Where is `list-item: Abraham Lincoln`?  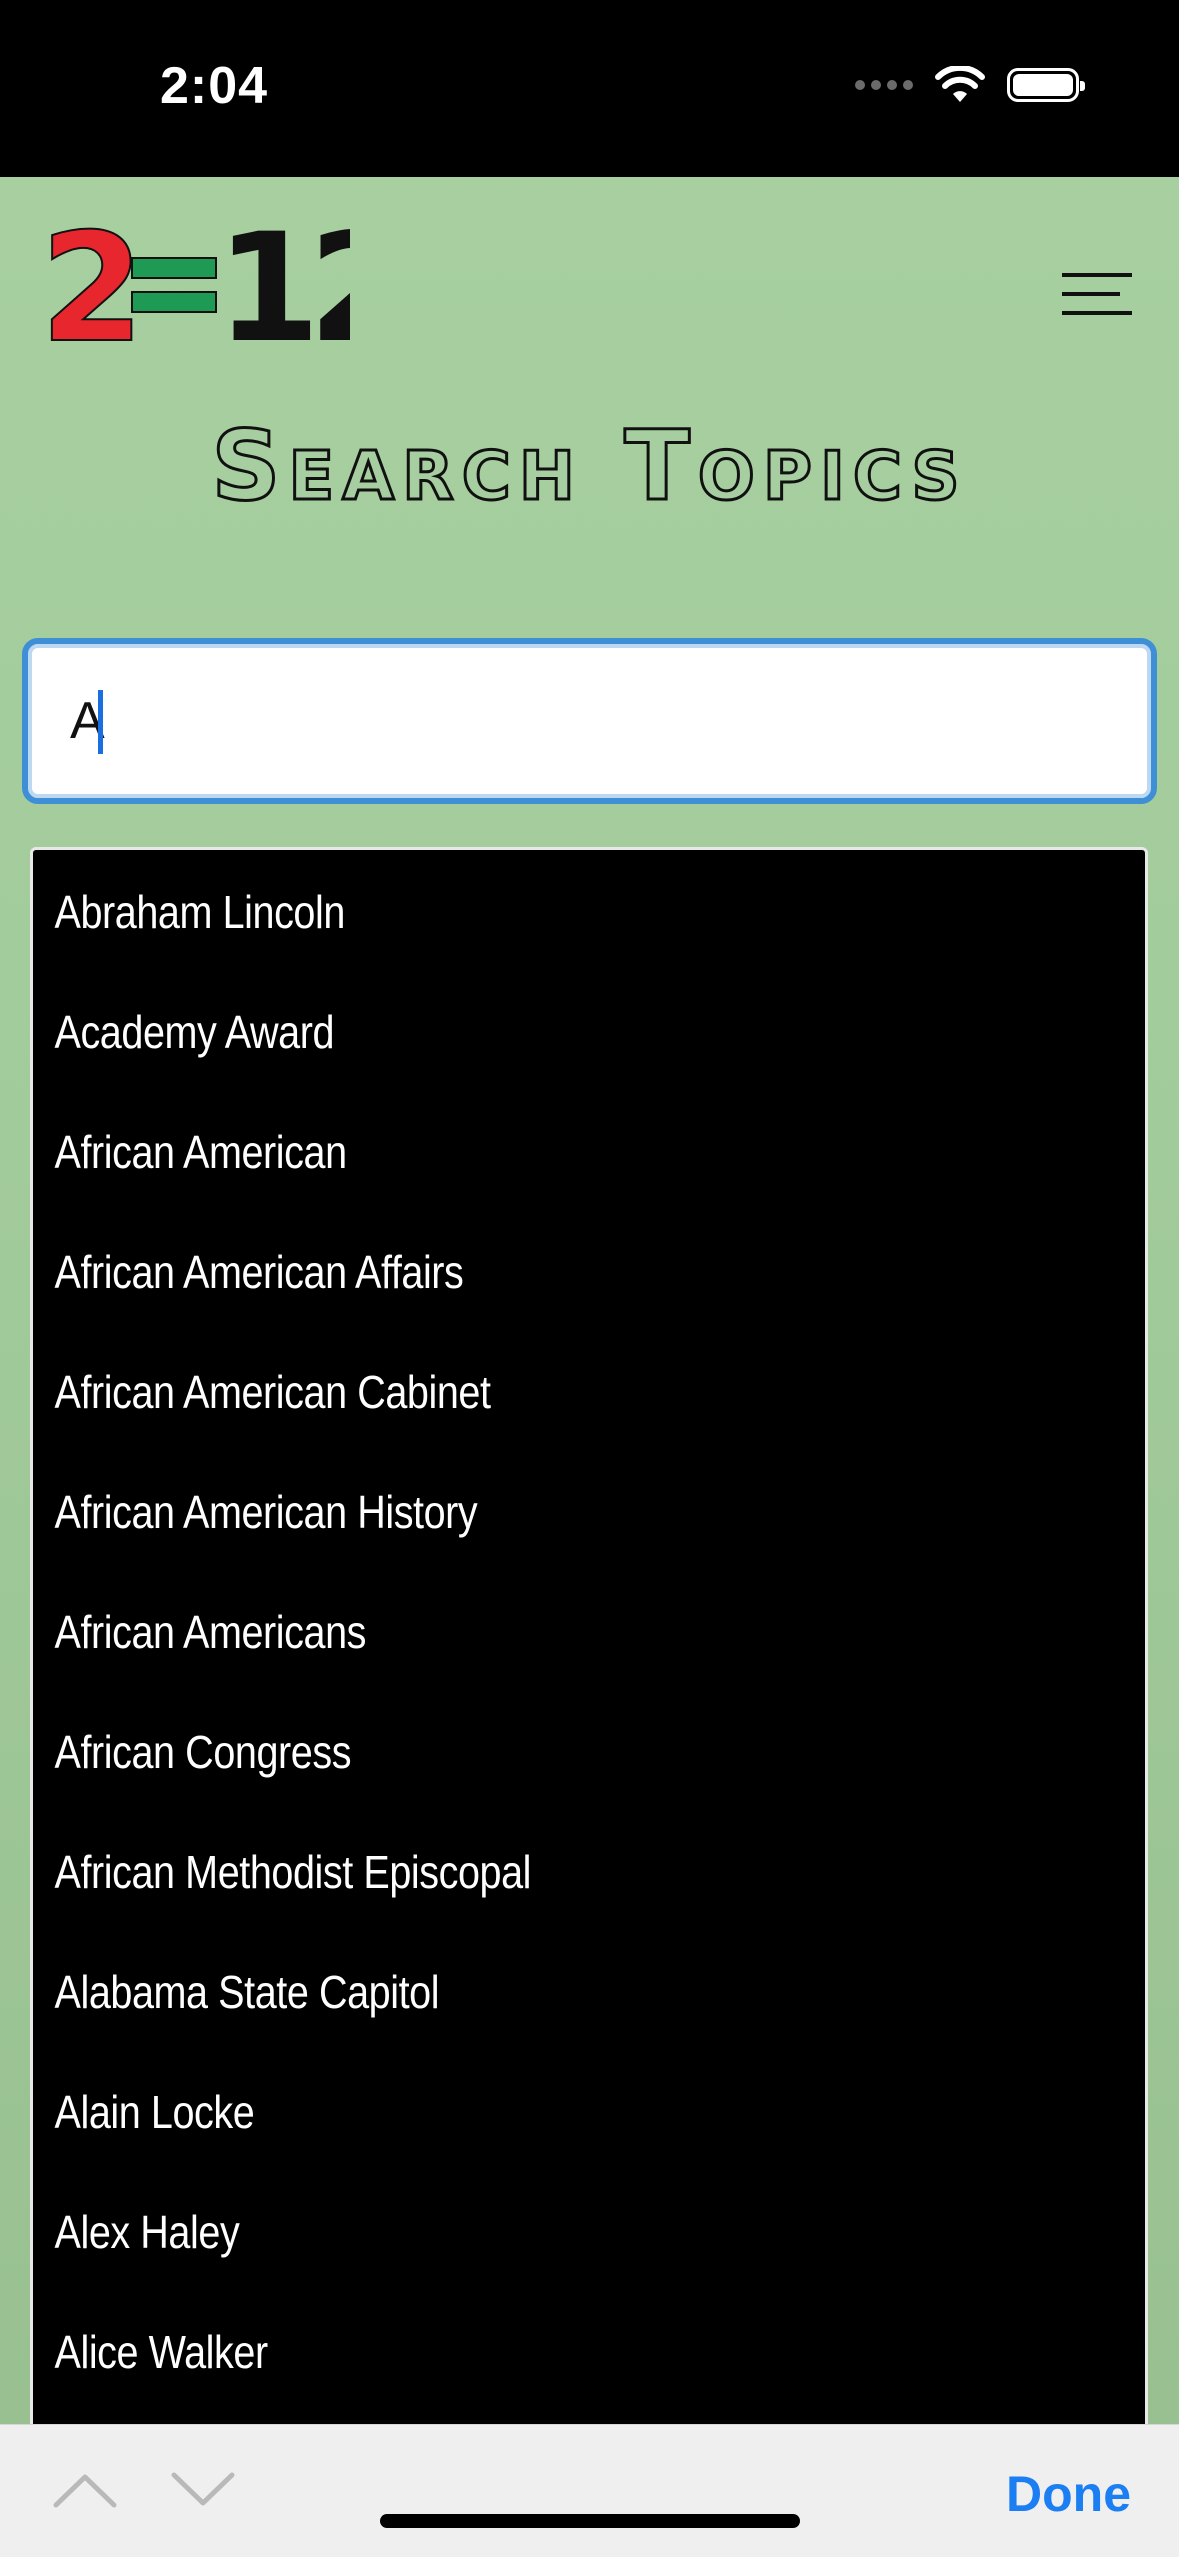 list-item: Abraham Lincoln is located at coordinates (511, 912).